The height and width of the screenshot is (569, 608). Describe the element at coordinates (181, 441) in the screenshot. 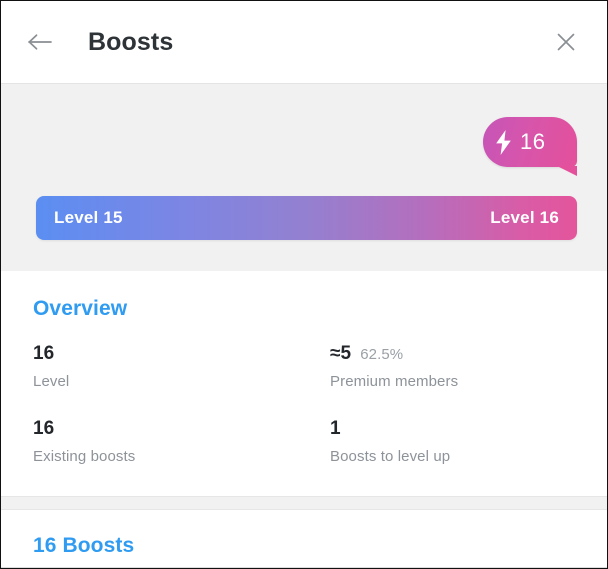

I see `stat-existing-boosts: 16 Existing boosts` at that location.